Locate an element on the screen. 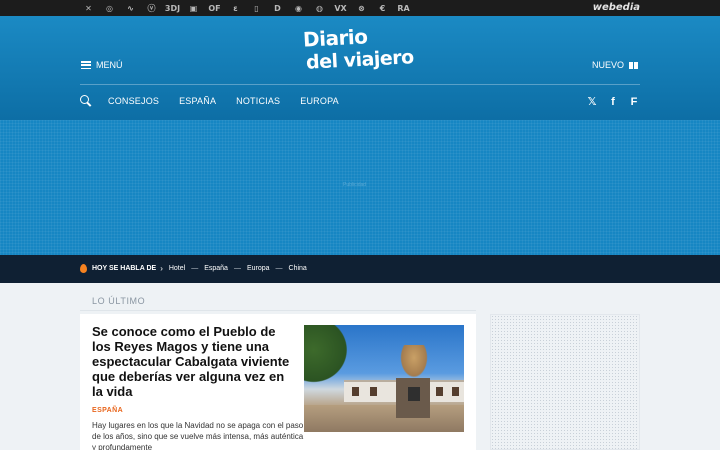 Image resolution: width=720 pixels, height=450 pixels. webedia-logo: webedia is located at coordinates (616, 7).